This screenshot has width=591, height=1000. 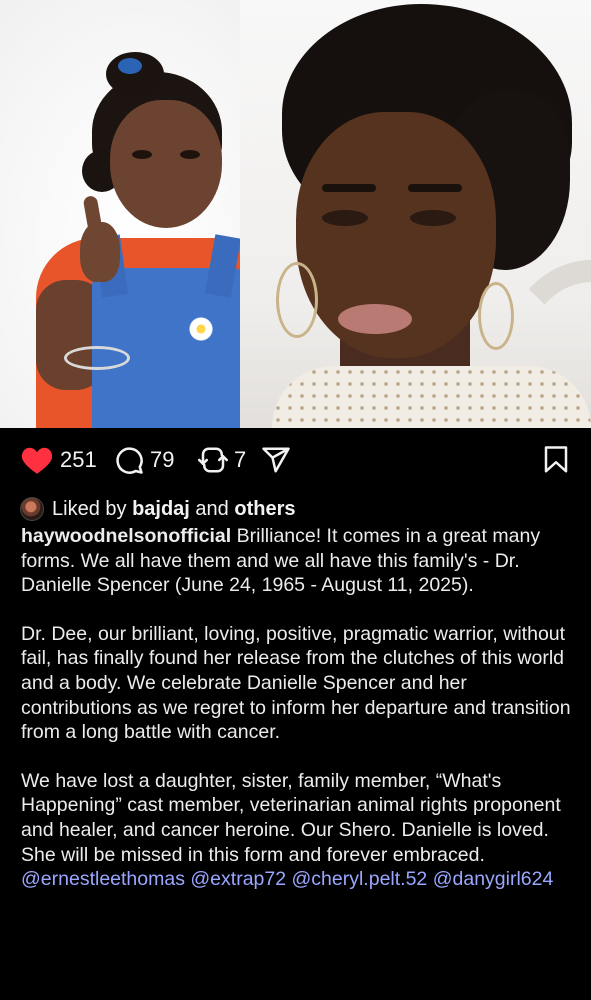 What do you see at coordinates (238, 879) in the screenshot?
I see `mention-link: @extrap72` at bounding box center [238, 879].